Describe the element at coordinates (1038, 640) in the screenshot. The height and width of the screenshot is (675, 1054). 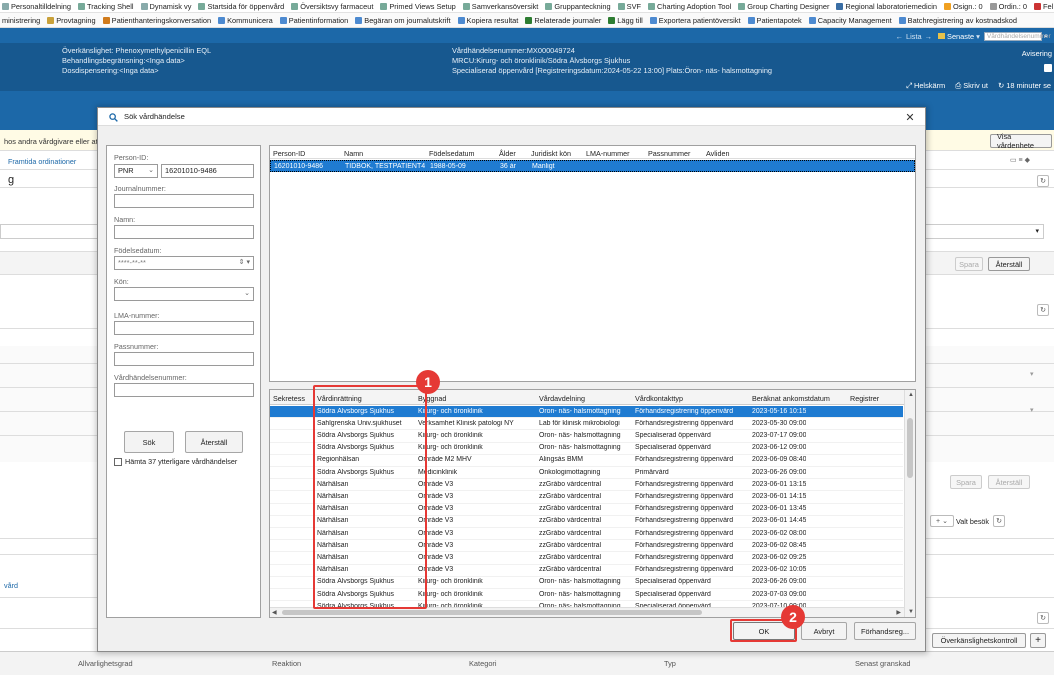
I see `add-allergy-button: +` at that location.